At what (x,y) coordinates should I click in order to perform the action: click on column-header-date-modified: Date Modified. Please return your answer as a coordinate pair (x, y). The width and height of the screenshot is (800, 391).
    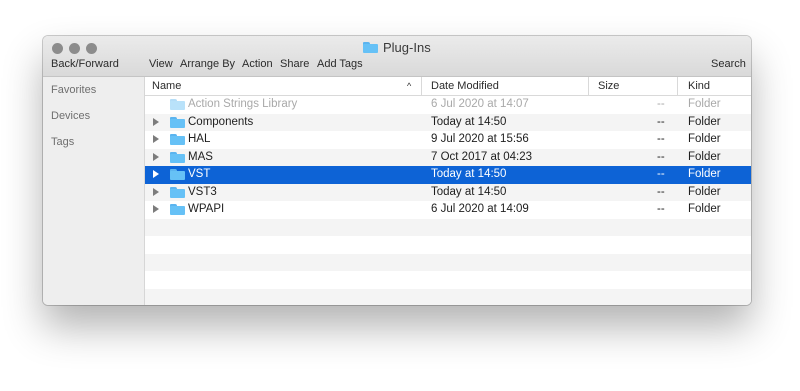
    Looking at the image, I should click on (465, 86).